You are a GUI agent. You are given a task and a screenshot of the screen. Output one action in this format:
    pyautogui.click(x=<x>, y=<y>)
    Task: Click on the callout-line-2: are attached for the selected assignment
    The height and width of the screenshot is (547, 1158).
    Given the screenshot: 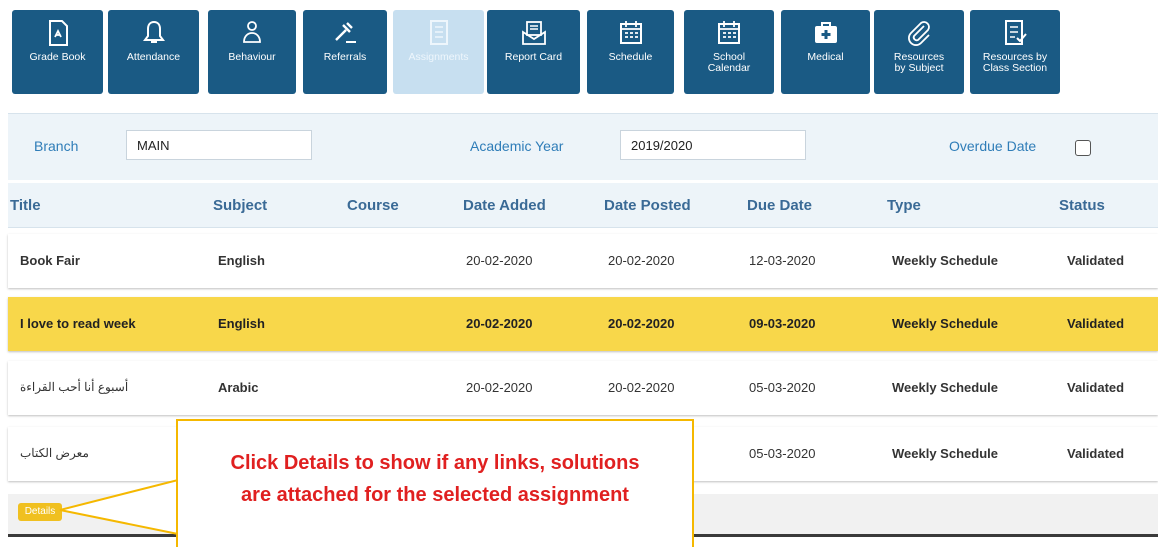 What is the action you would take?
    pyautogui.click(x=435, y=495)
    